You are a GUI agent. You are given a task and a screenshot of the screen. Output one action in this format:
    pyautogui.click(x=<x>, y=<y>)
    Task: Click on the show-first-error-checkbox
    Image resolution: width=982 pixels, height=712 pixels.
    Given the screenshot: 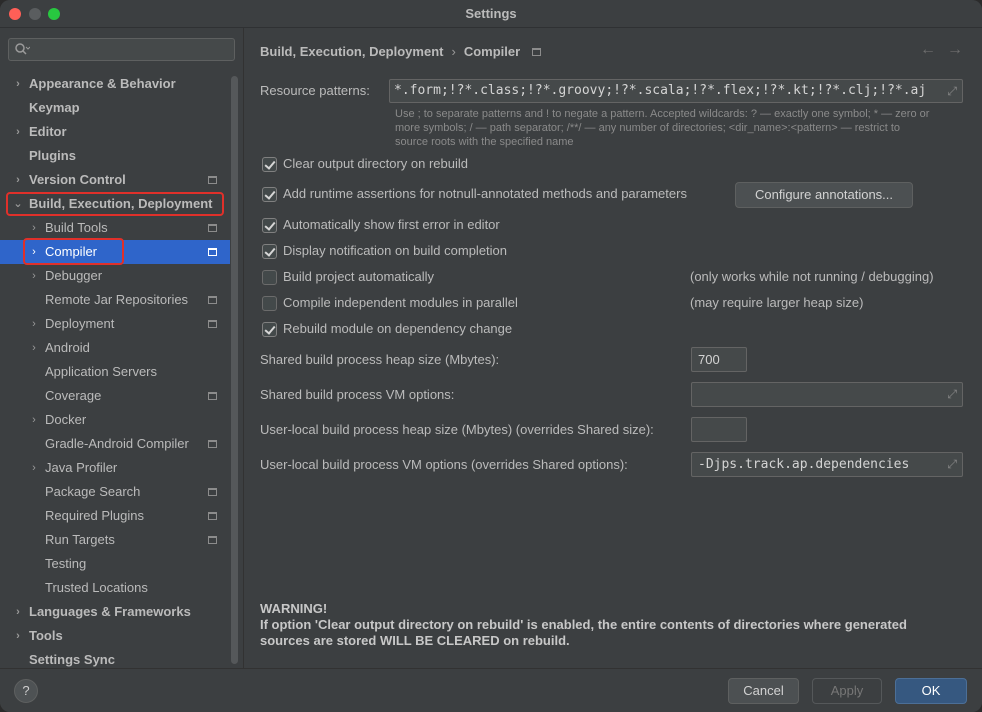 What is the action you would take?
    pyautogui.click(x=269, y=225)
    